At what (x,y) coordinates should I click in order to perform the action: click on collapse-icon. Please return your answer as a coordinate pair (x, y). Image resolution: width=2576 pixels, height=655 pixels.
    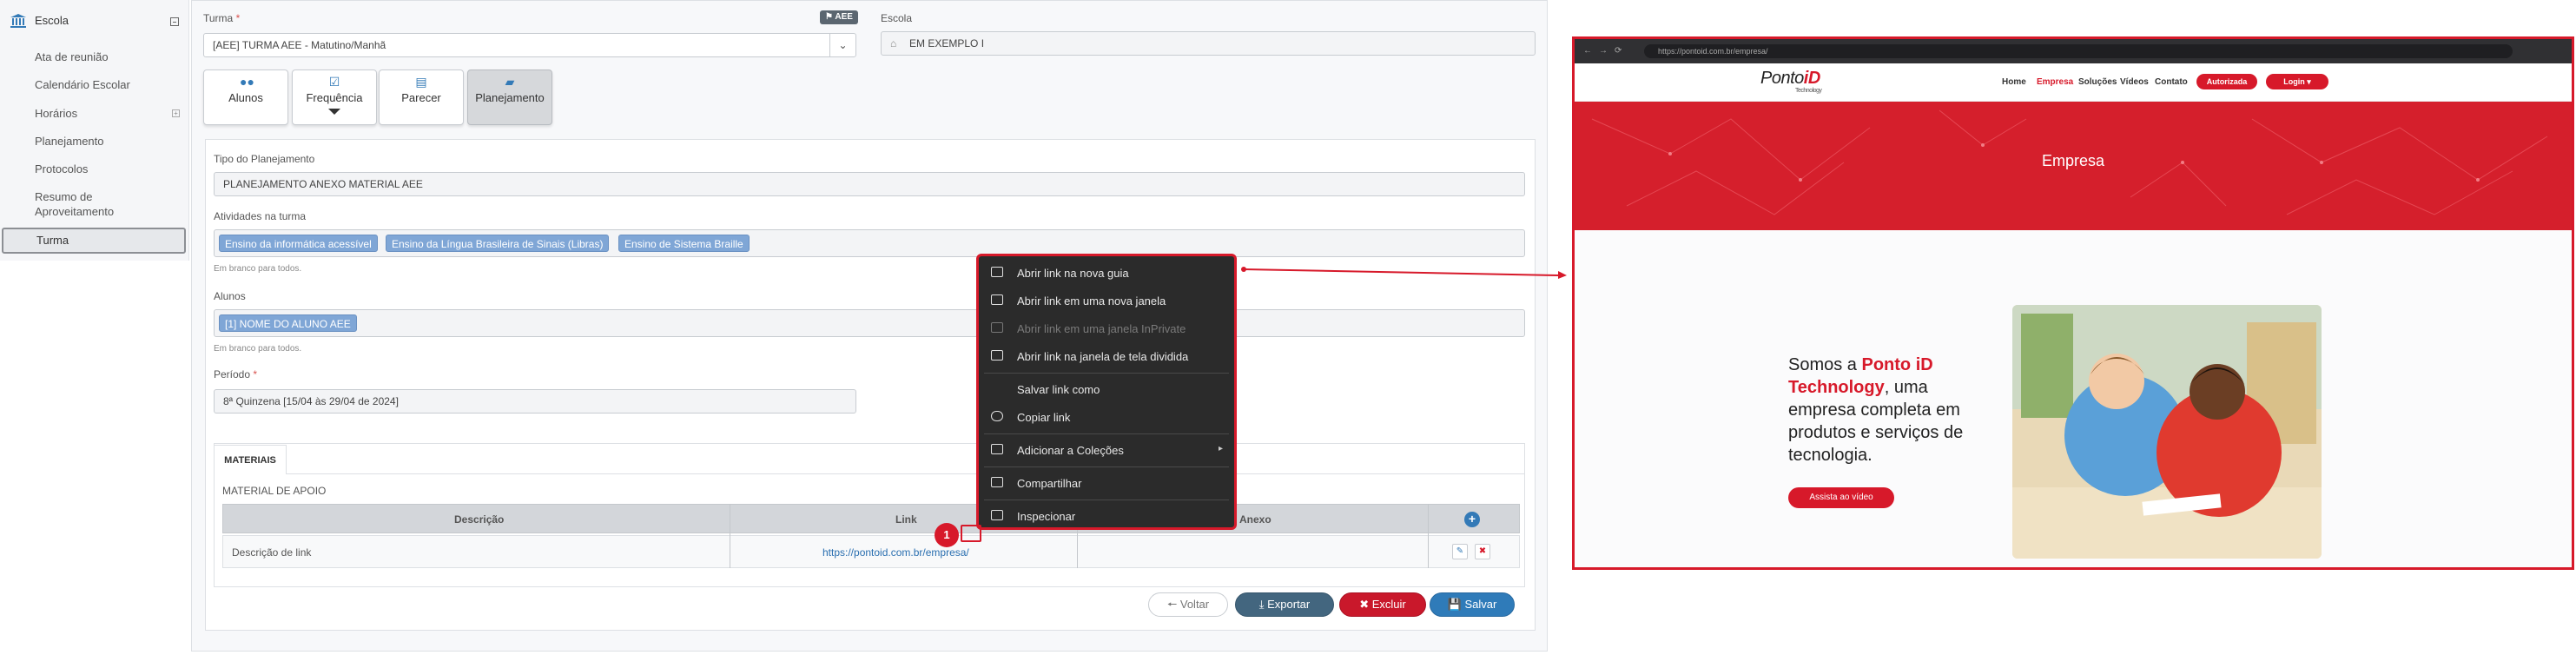
    Looking at the image, I should click on (175, 21).